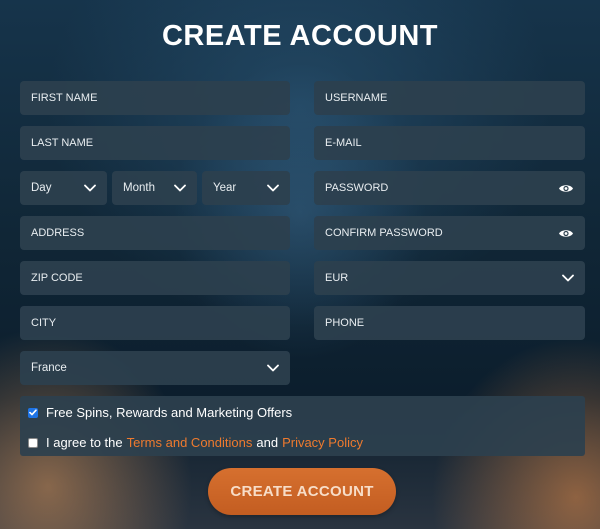 This screenshot has width=600, height=529. Describe the element at coordinates (449, 98) in the screenshot. I see `username-input: USERNAME` at that location.